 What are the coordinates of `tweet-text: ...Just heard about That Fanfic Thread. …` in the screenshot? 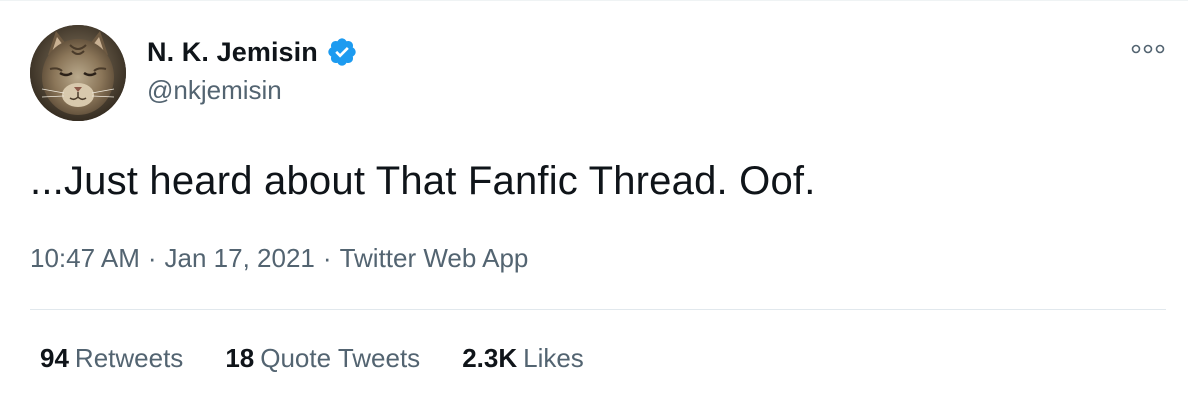 It's located at (423, 181).